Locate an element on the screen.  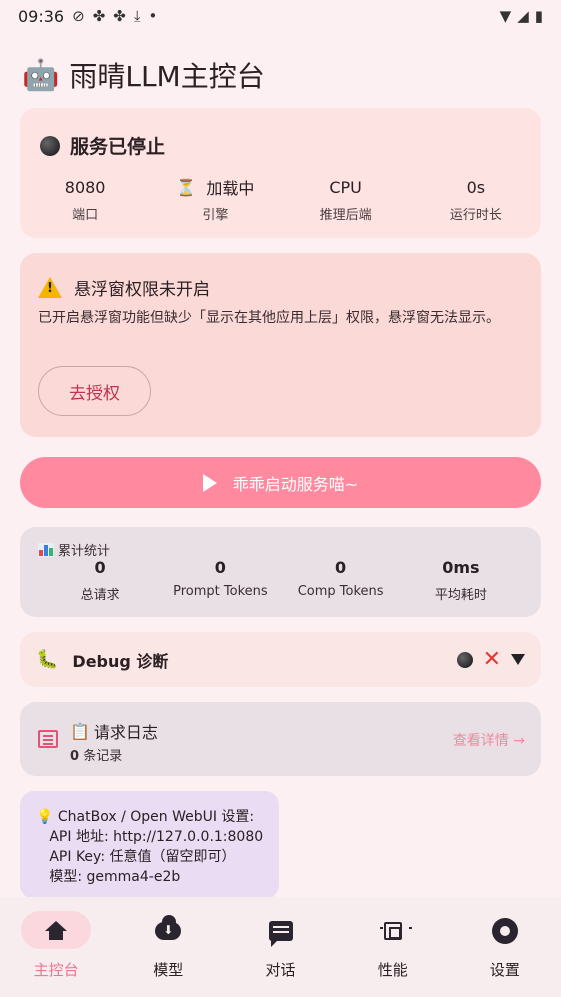
start-service-button: 乖乖启动服务喵~ is located at coordinates (280, 482).